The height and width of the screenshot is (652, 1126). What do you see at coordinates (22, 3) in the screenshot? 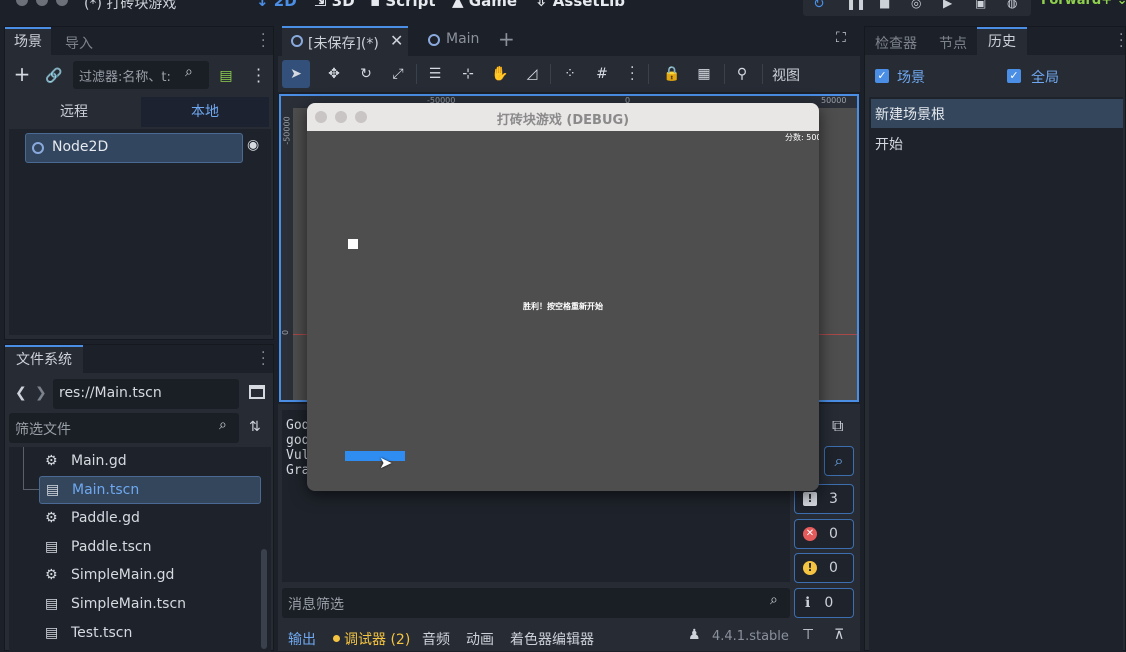
I see `close-window-button` at bounding box center [22, 3].